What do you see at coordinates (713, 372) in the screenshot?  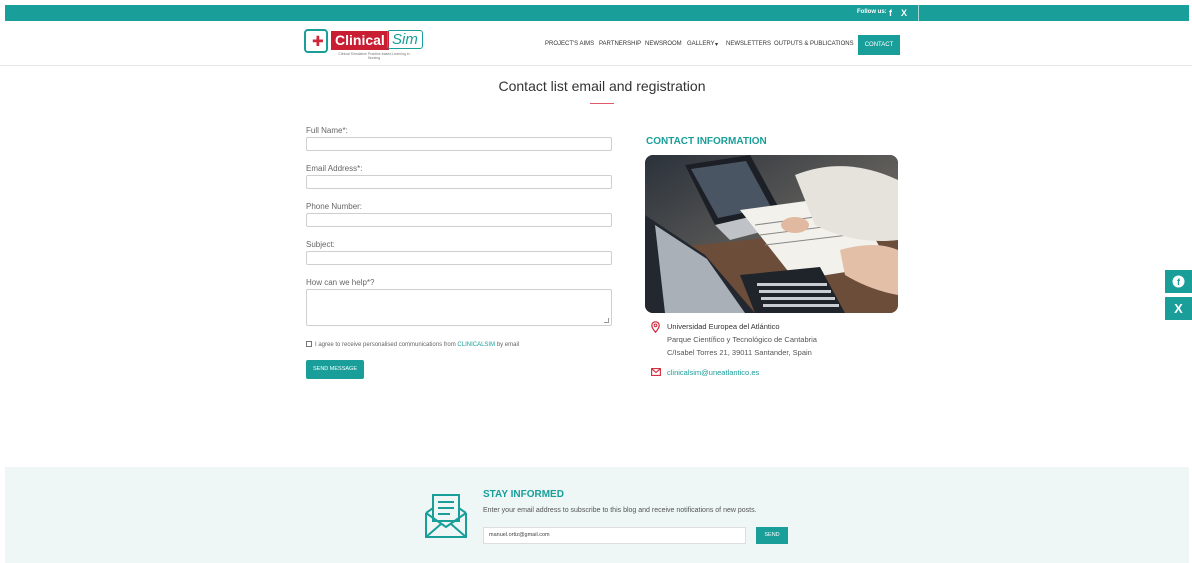 I see `contact-email-link: clinicalsim@uneatlantico.es` at bounding box center [713, 372].